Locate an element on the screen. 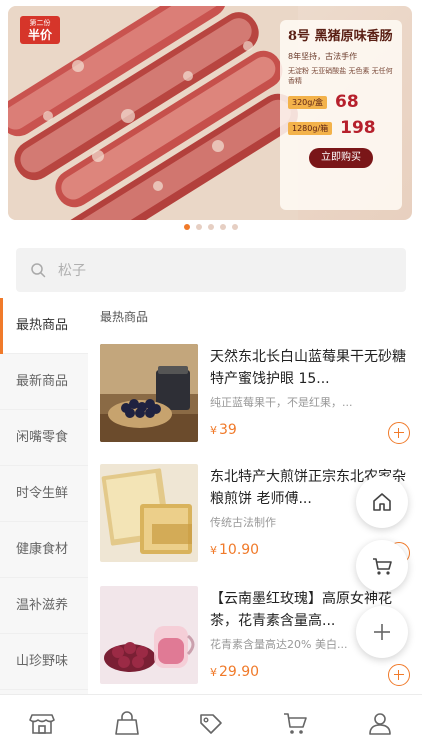  carousel-dots is located at coordinates (211, 227).